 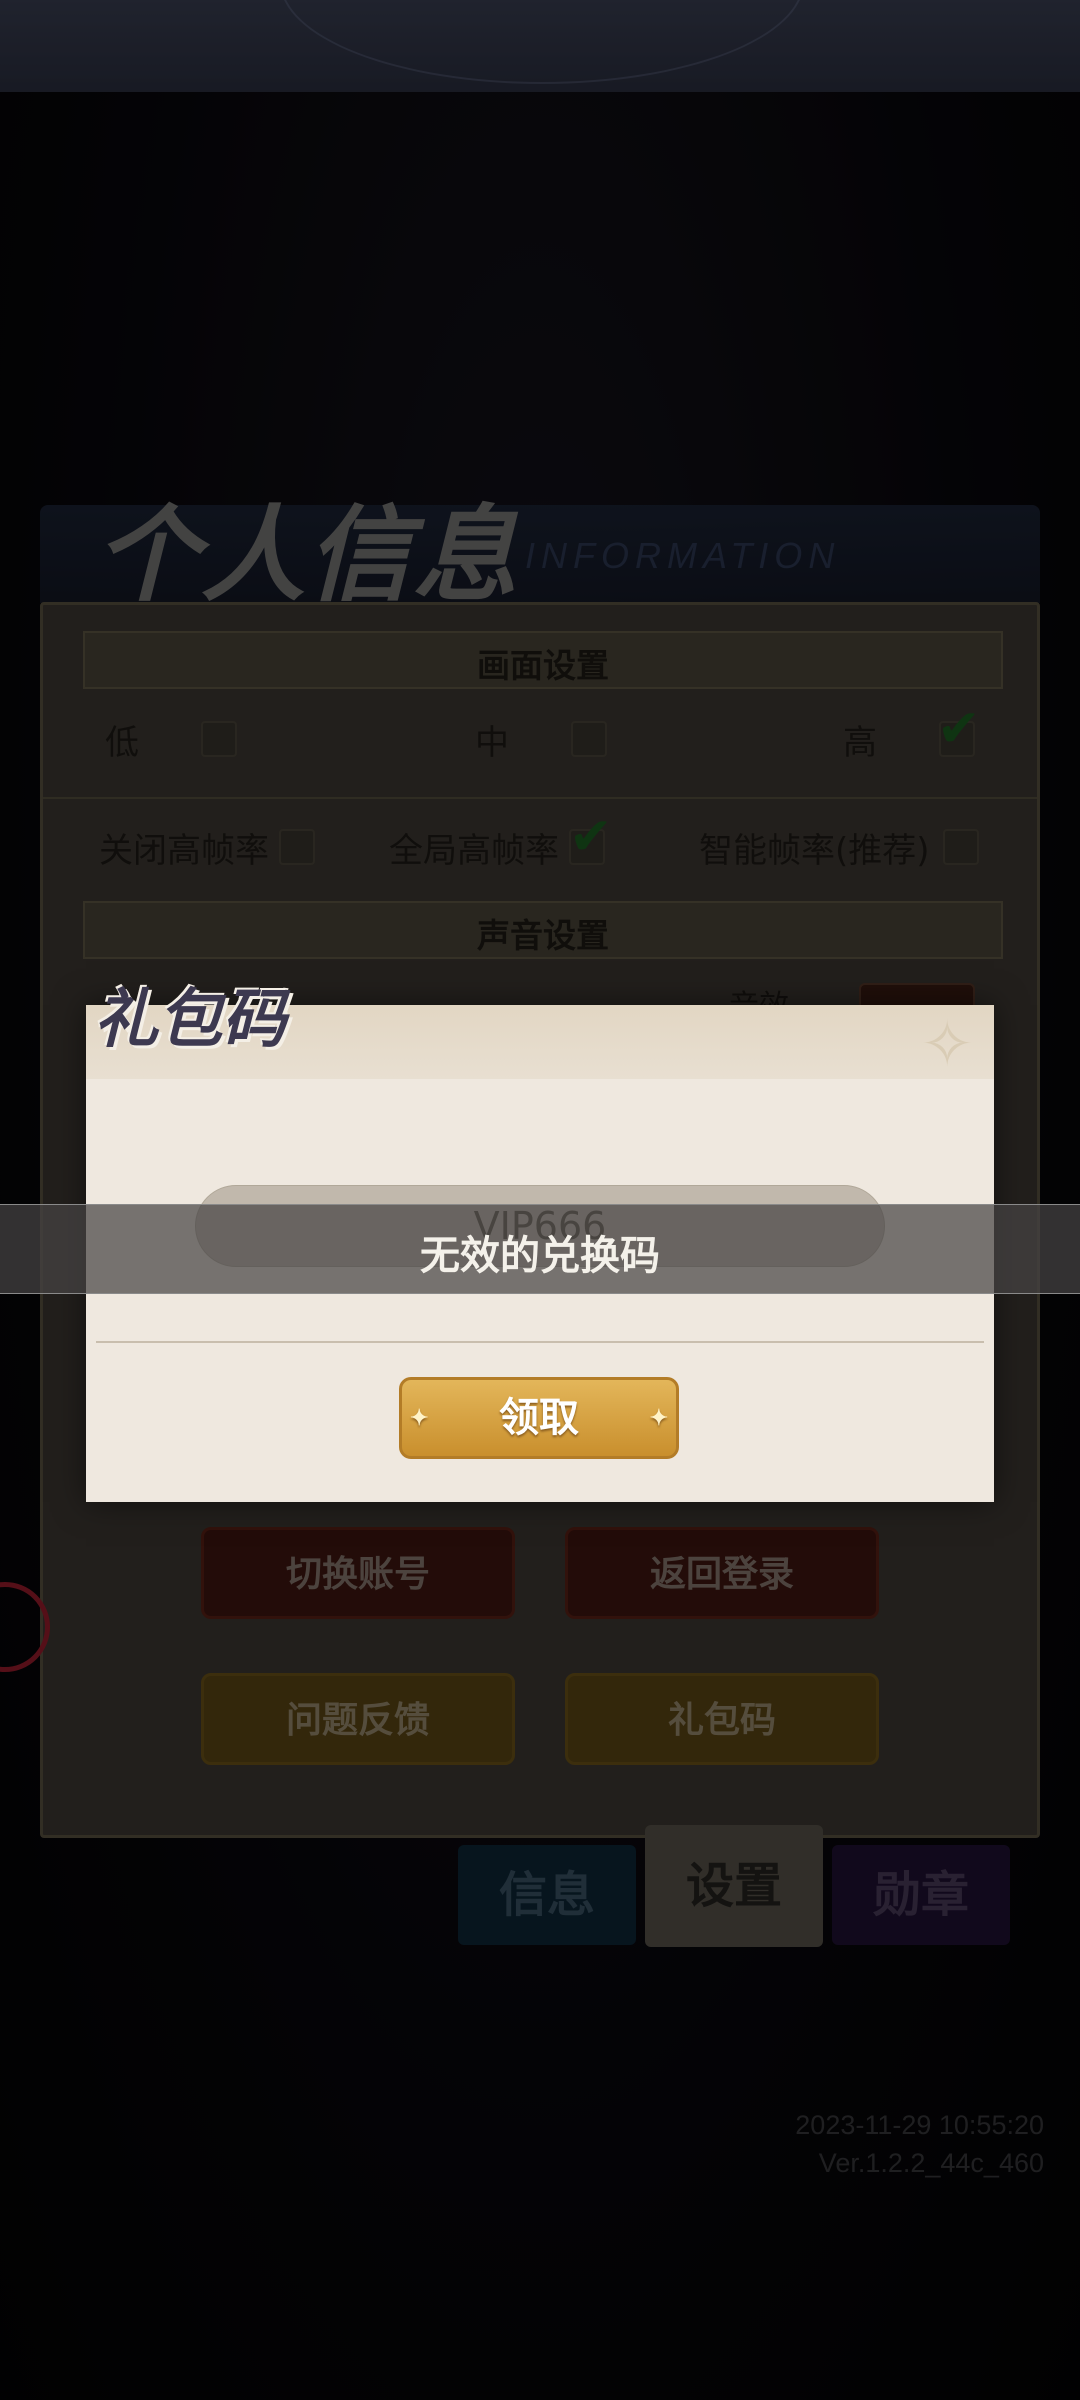 What do you see at coordinates (190, 1019) in the screenshot?
I see `dialog-title: 礼包码` at bounding box center [190, 1019].